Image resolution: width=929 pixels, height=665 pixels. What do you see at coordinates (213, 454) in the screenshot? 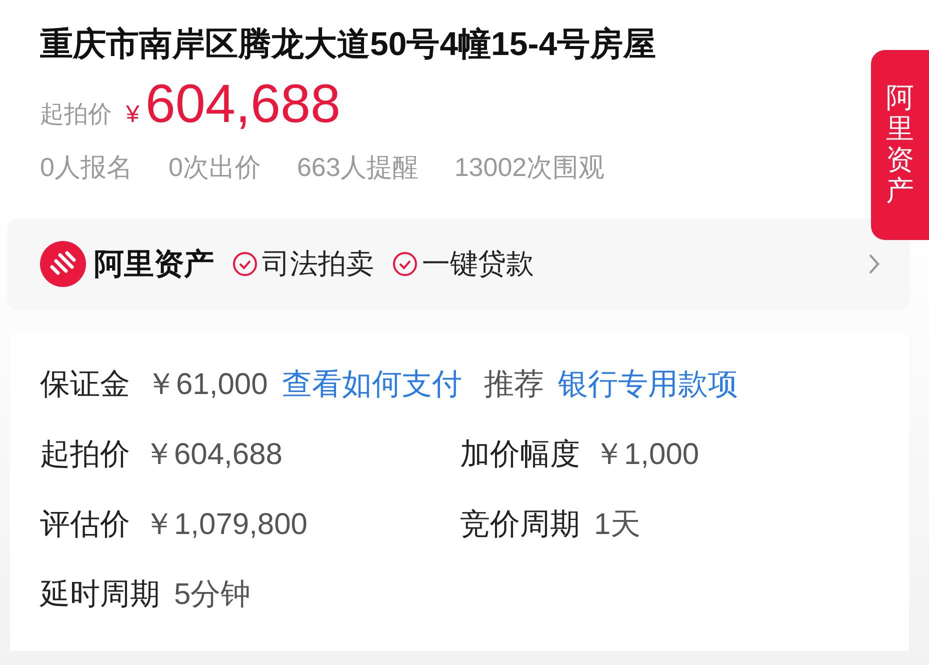
I see `detail-value: ￥604,688` at bounding box center [213, 454].